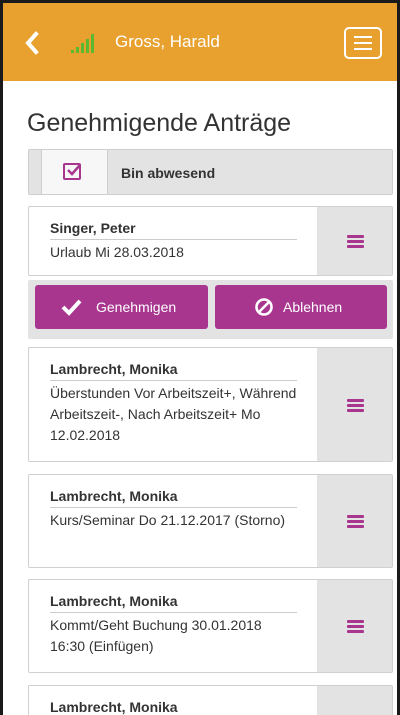  What do you see at coordinates (264, 307) in the screenshot?
I see `prohibit-icon` at bounding box center [264, 307].